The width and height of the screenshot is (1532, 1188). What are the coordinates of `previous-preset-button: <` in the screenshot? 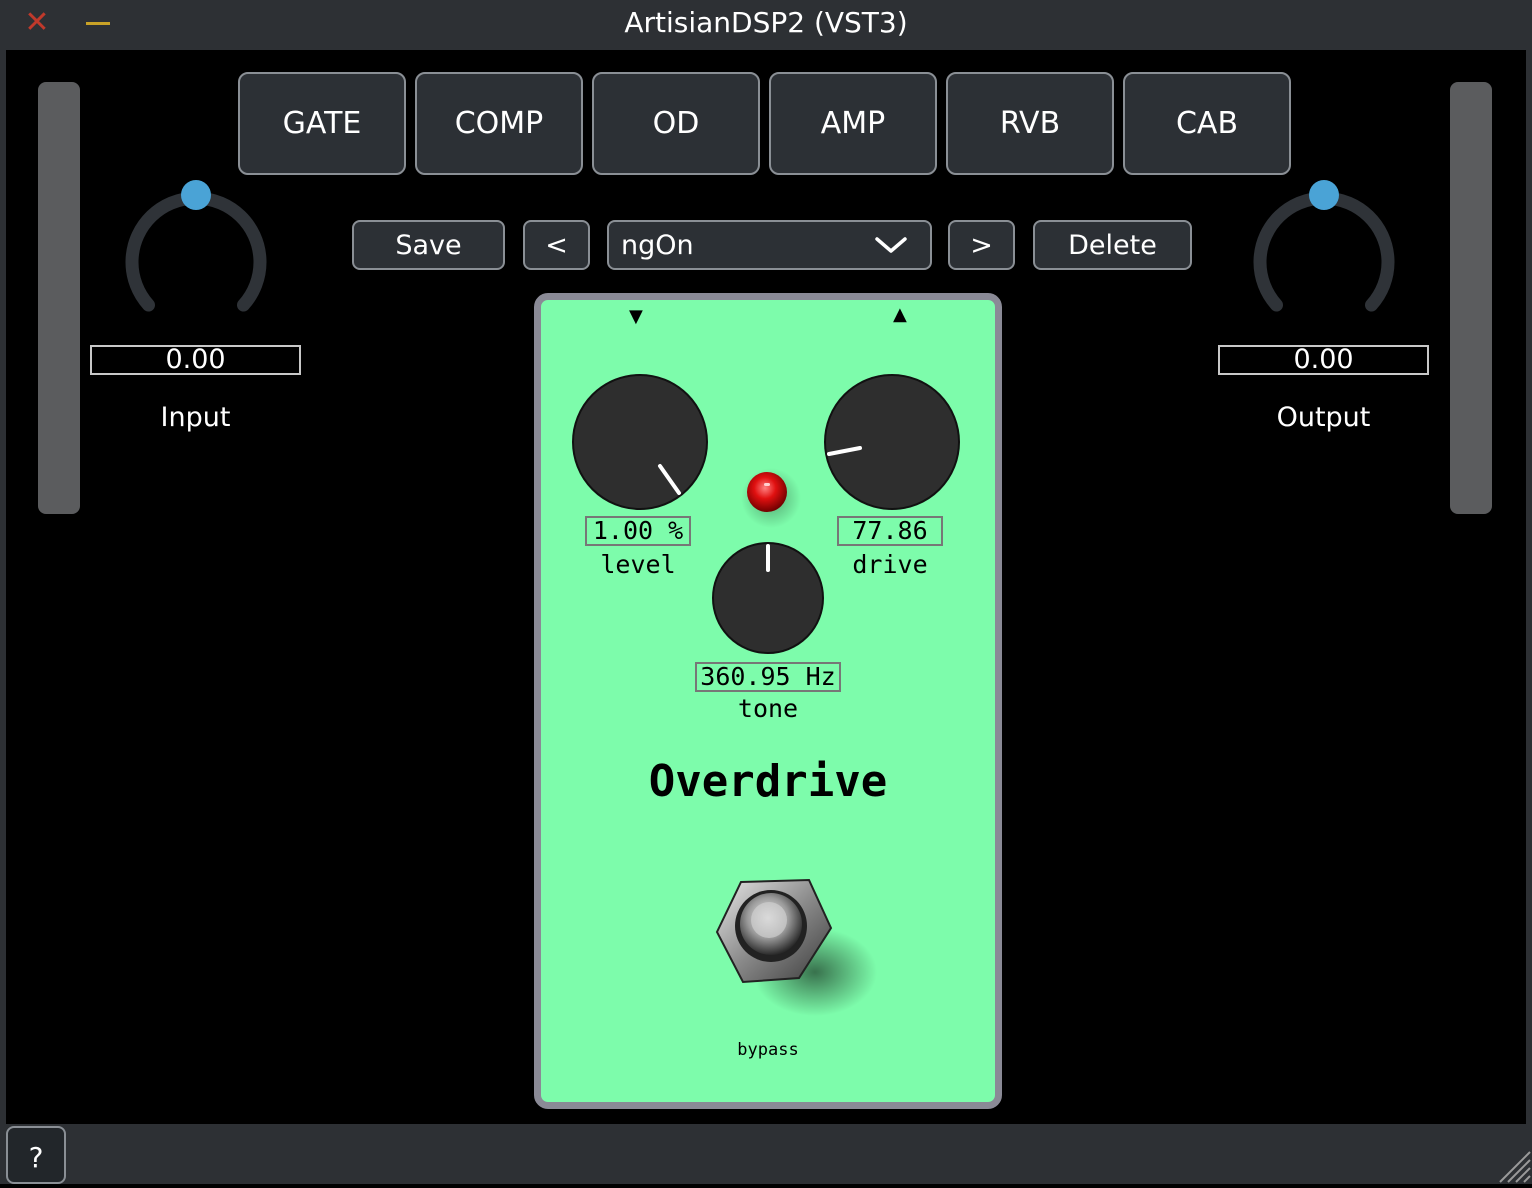 It's located at (556, 245).